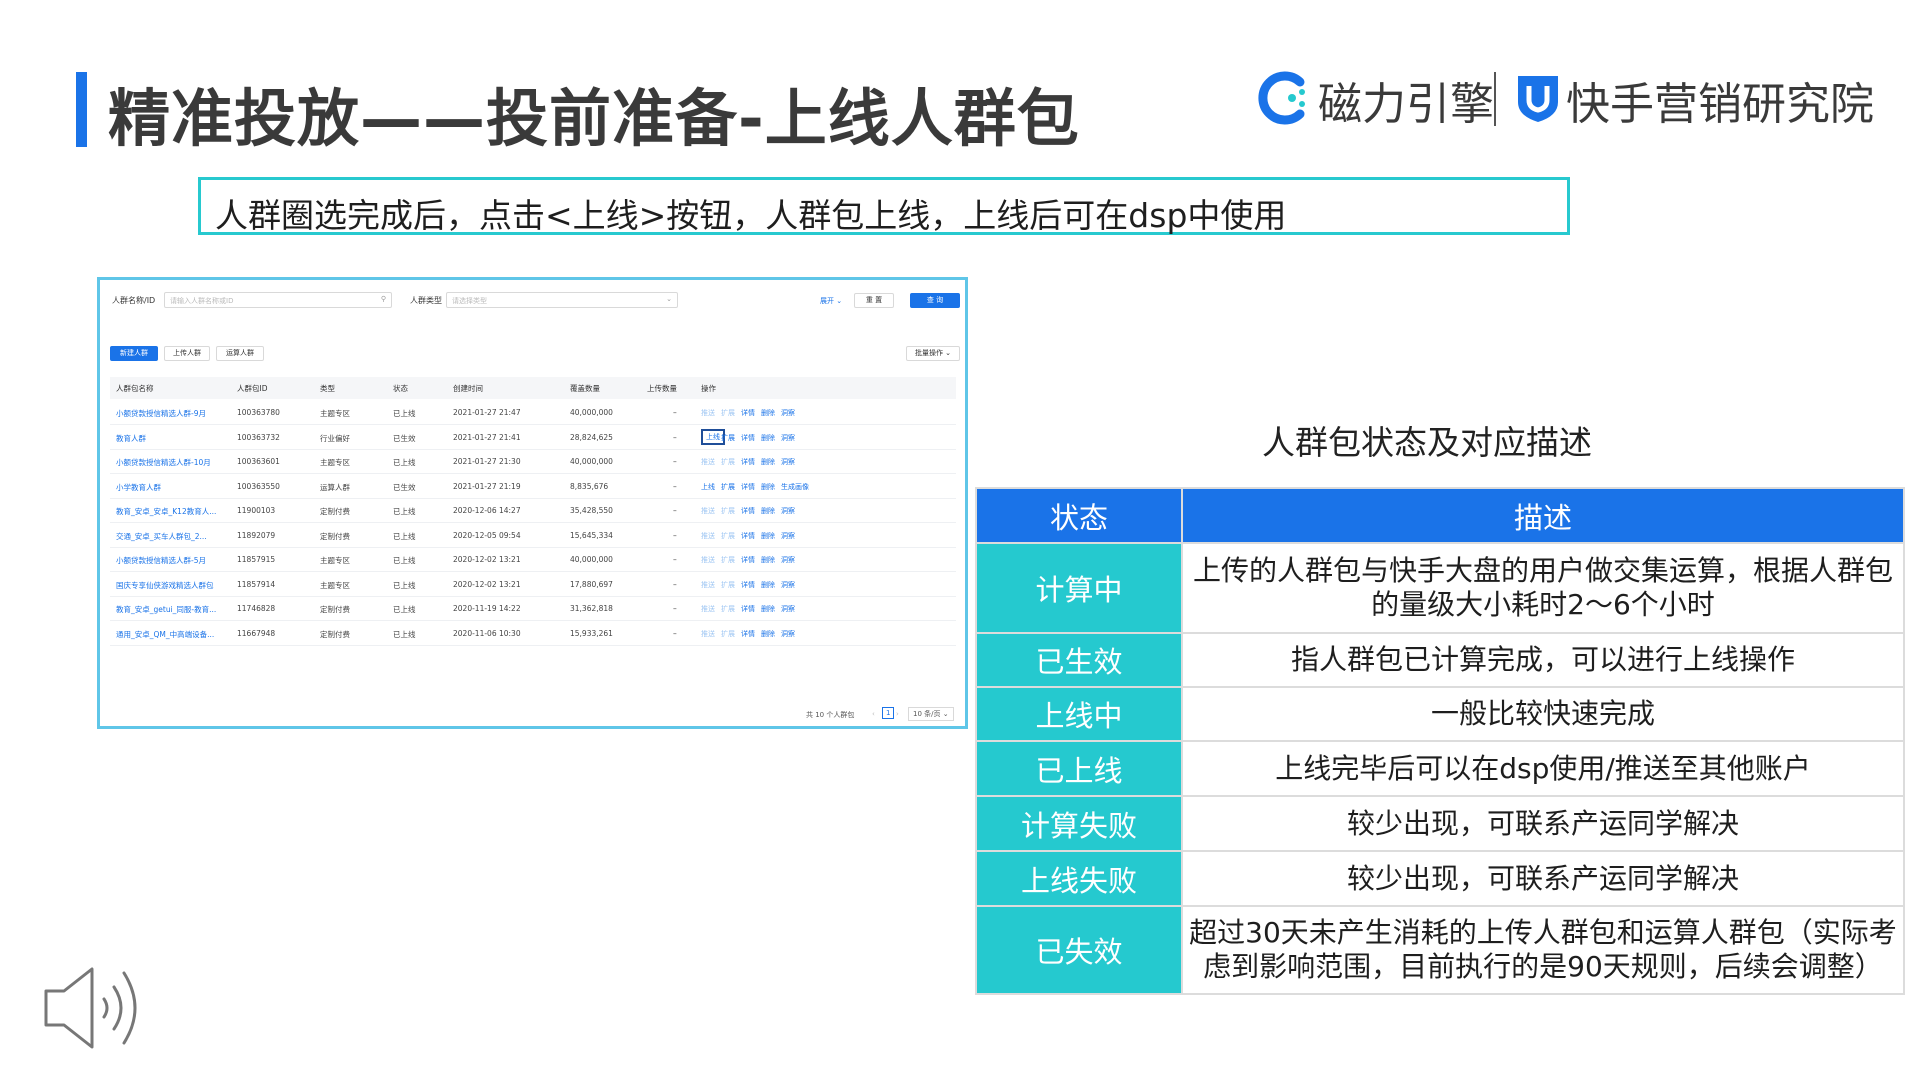  I want to click on batch-operation-button: 批量操作 ⌄, so click(933, 353).